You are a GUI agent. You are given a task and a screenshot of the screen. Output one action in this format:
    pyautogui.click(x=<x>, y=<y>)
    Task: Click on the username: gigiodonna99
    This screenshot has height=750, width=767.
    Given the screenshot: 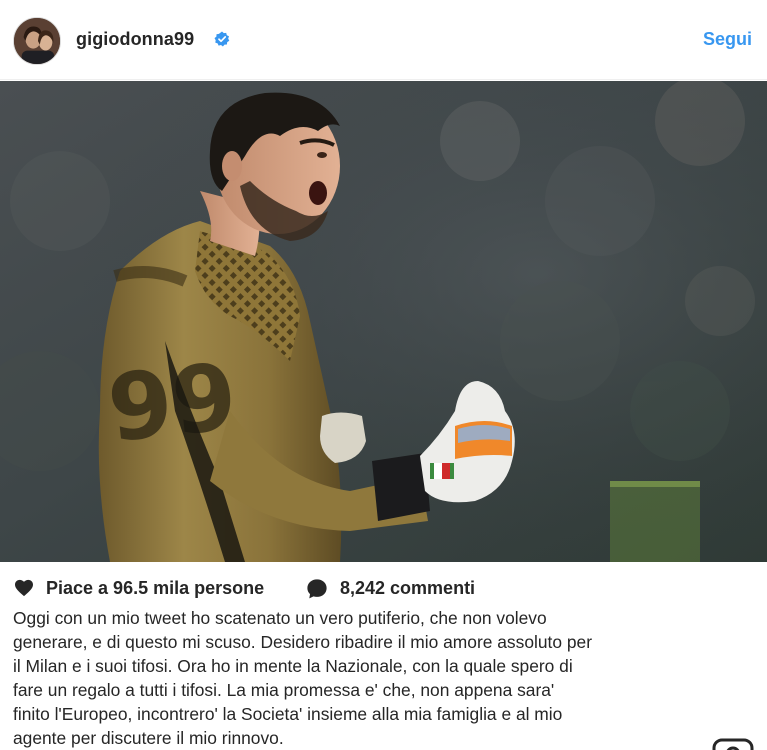 What is the action you would take?
    pyautogui.click(x=135, y=39)
    